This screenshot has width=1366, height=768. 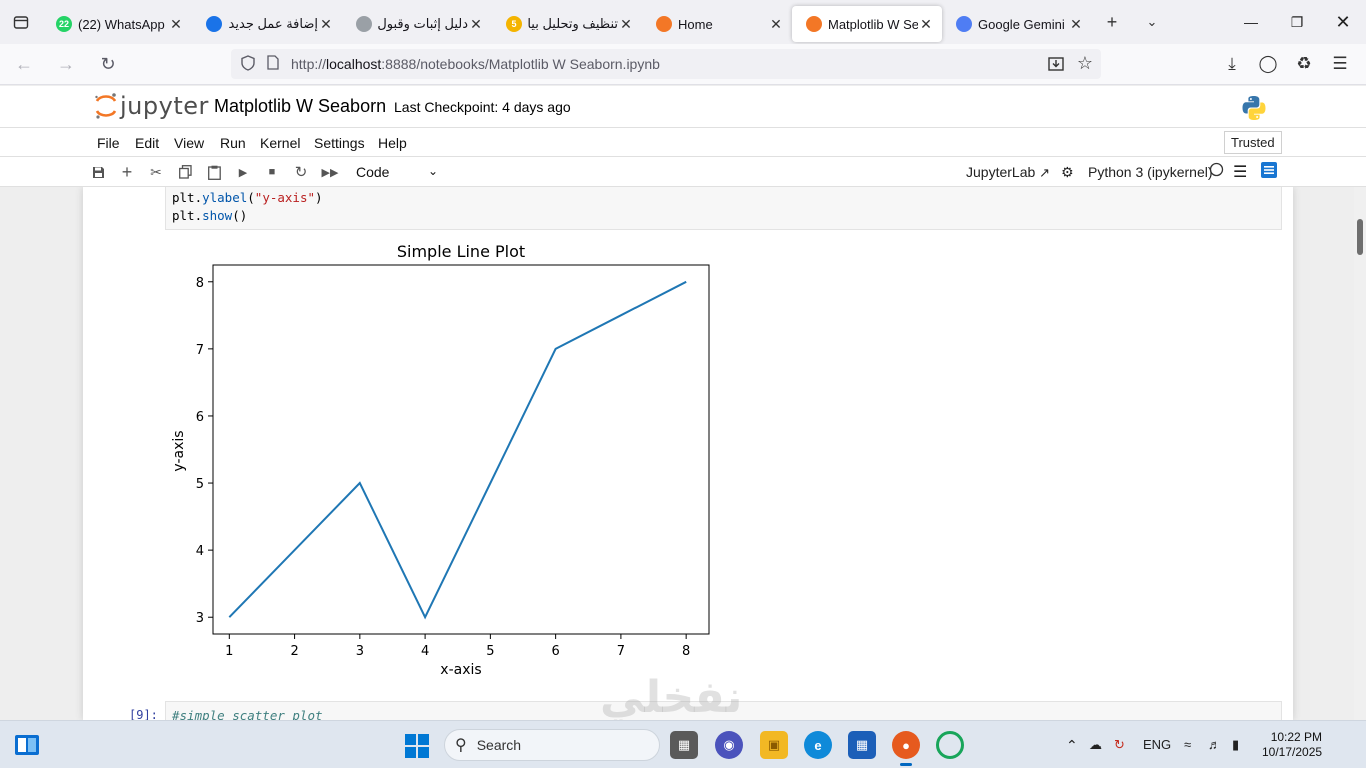 I want to click on copy-button, so click(x=185, y=172).